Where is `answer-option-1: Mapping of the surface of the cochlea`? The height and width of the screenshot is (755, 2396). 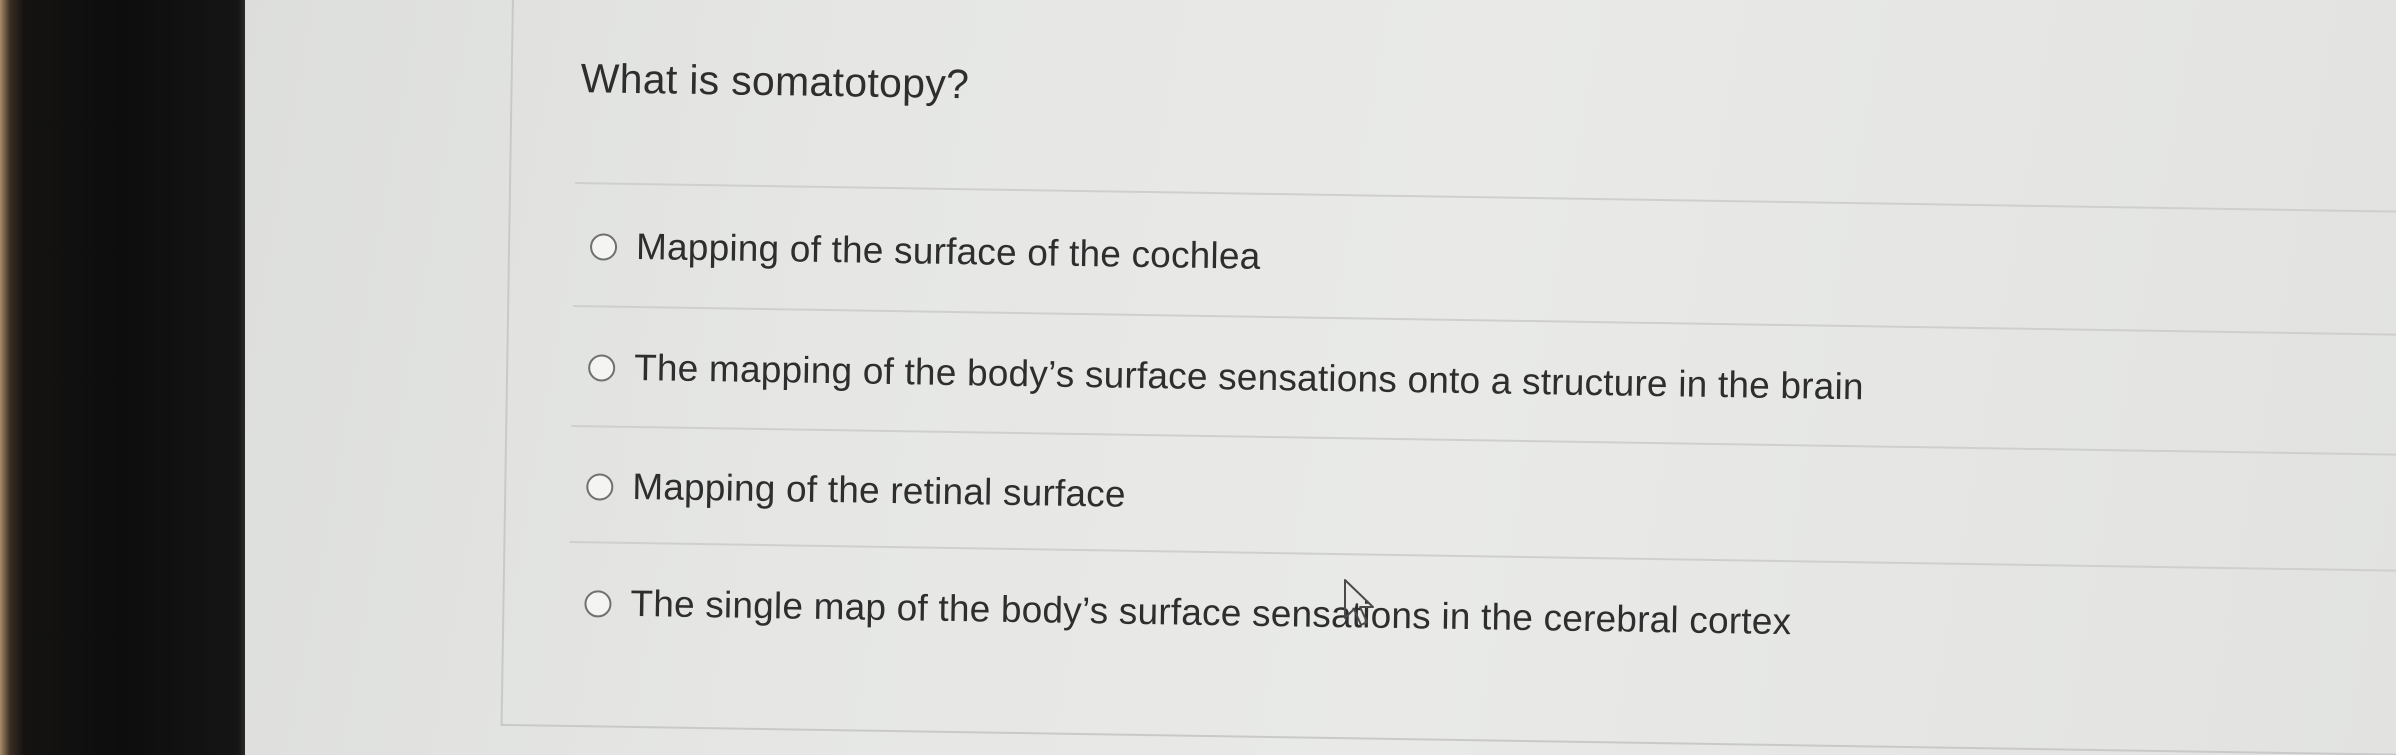 answer-option-1: Mapping of the surface of the cochlea is located at coordinates (925, 251).